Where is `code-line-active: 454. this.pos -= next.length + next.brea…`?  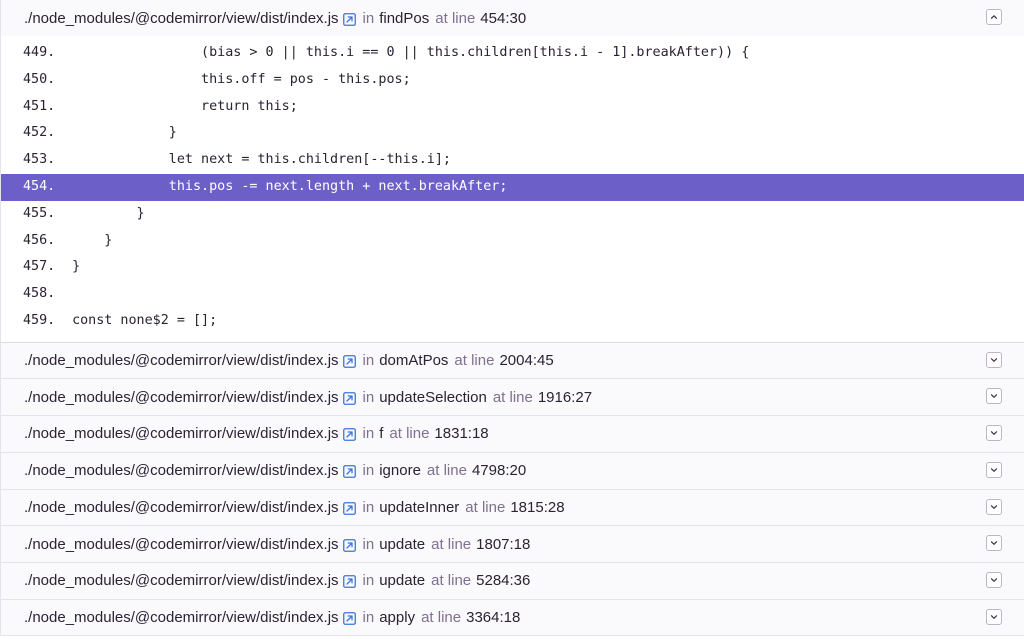 code-line-active: 454. this.pos -= next.length + next.brea… is located at coordinates (512, 187).